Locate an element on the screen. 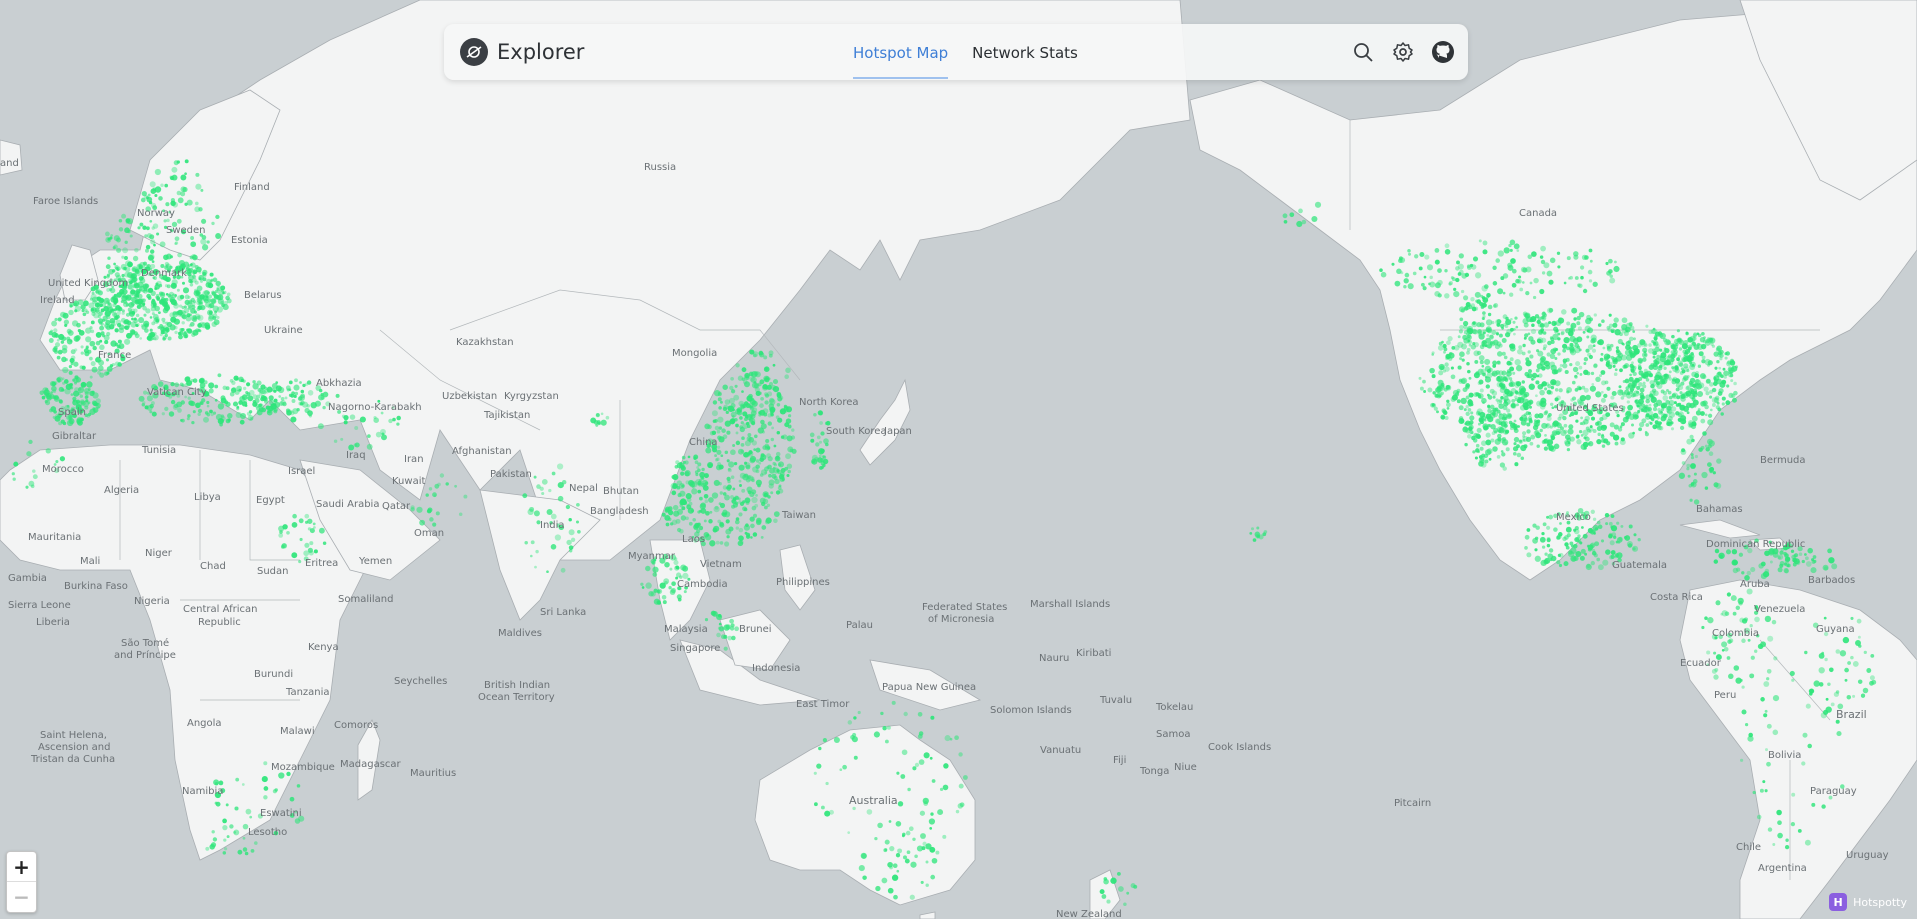  attribution: H Hotspotty is located at coordinates (1868, 902).